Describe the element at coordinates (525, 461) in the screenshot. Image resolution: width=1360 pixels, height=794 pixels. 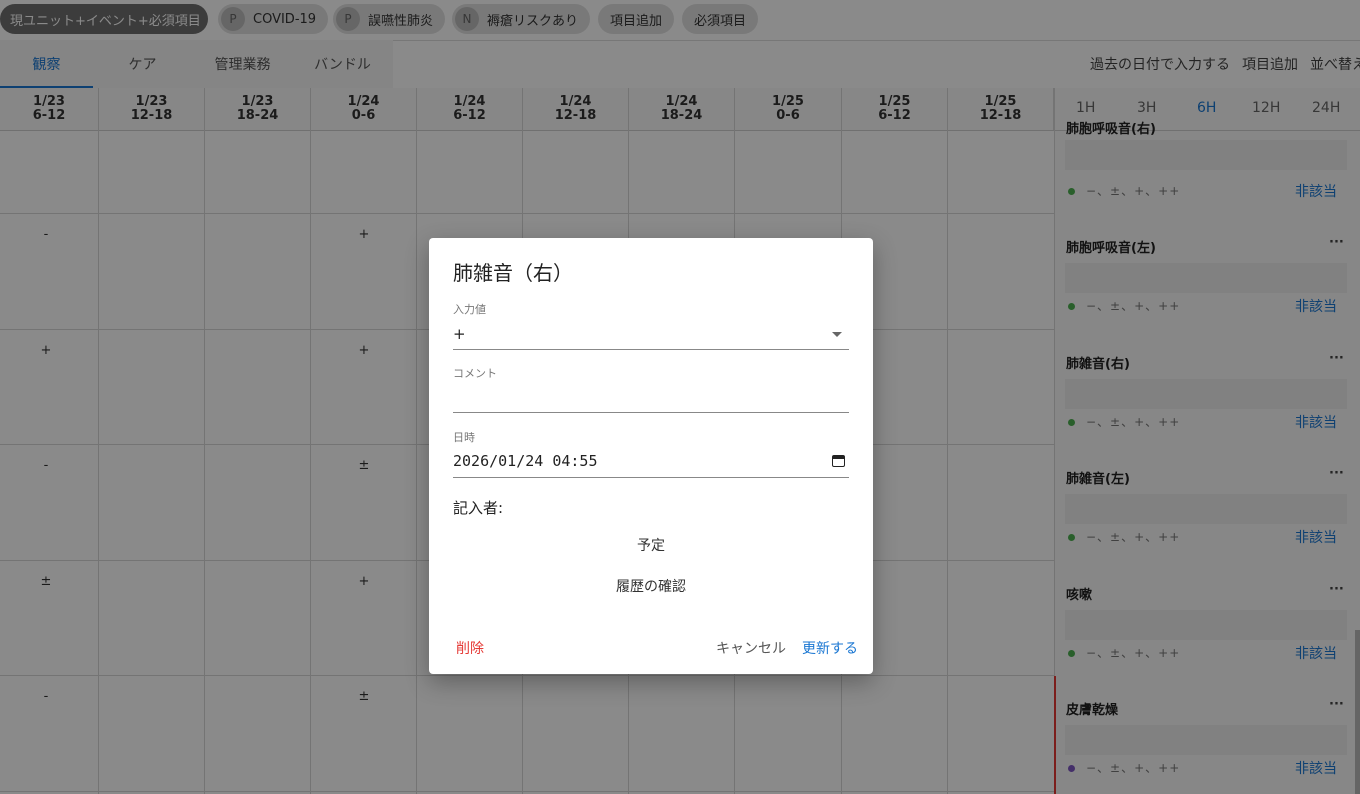
I see `datetime-field: 2026/01/24 04:55` at that location.